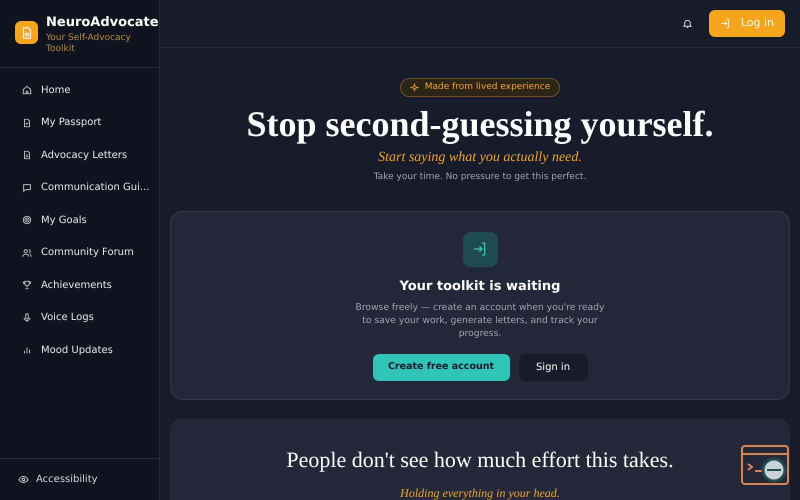 This screenshot has height=500, width=800. I want to click on app-tagline: Your Self-Advocacy Toolkit, so click(89, 44).